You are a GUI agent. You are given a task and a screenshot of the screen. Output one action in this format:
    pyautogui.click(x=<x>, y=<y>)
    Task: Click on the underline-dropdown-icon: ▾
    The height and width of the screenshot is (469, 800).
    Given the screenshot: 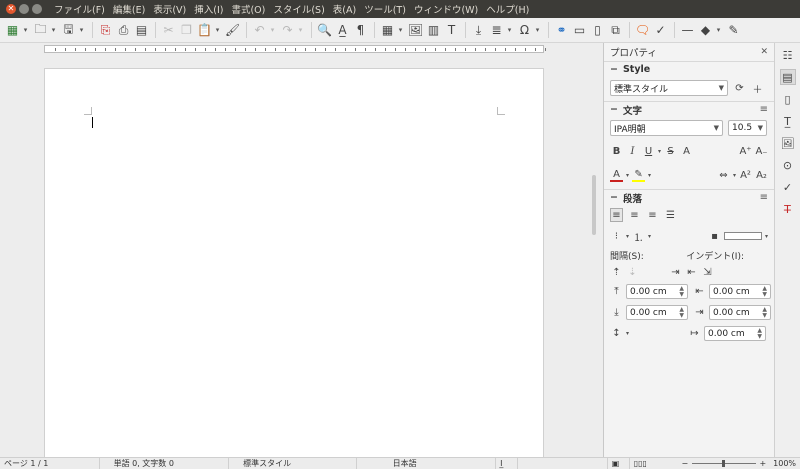 What is the action you would take?
    pyautogui.click(x=659, y=151)
    